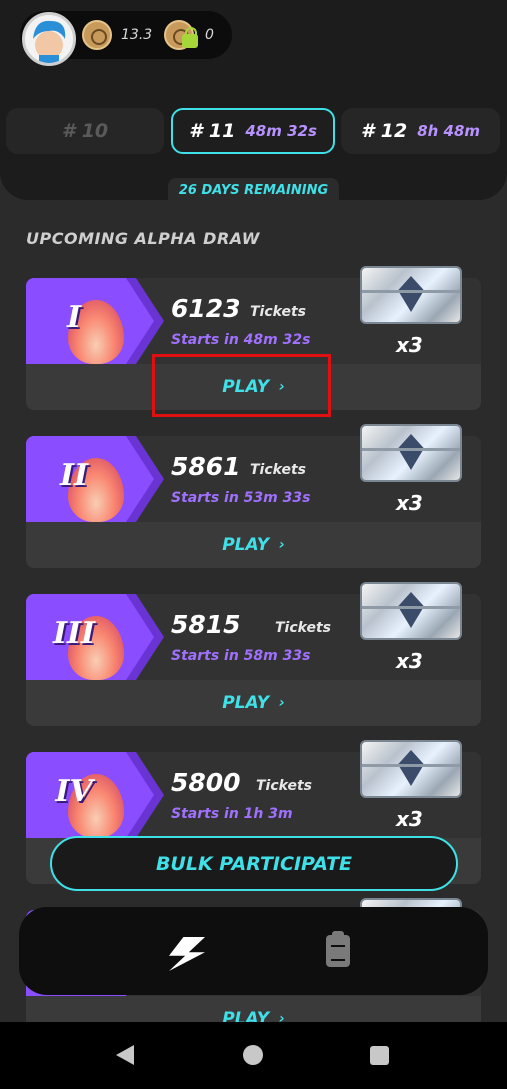 This screenshot has width=507, height=1089. What do you see at coordinates (253, 951) in the screenshot?
I see `bottom-nav` at bounding box center [253, 951].